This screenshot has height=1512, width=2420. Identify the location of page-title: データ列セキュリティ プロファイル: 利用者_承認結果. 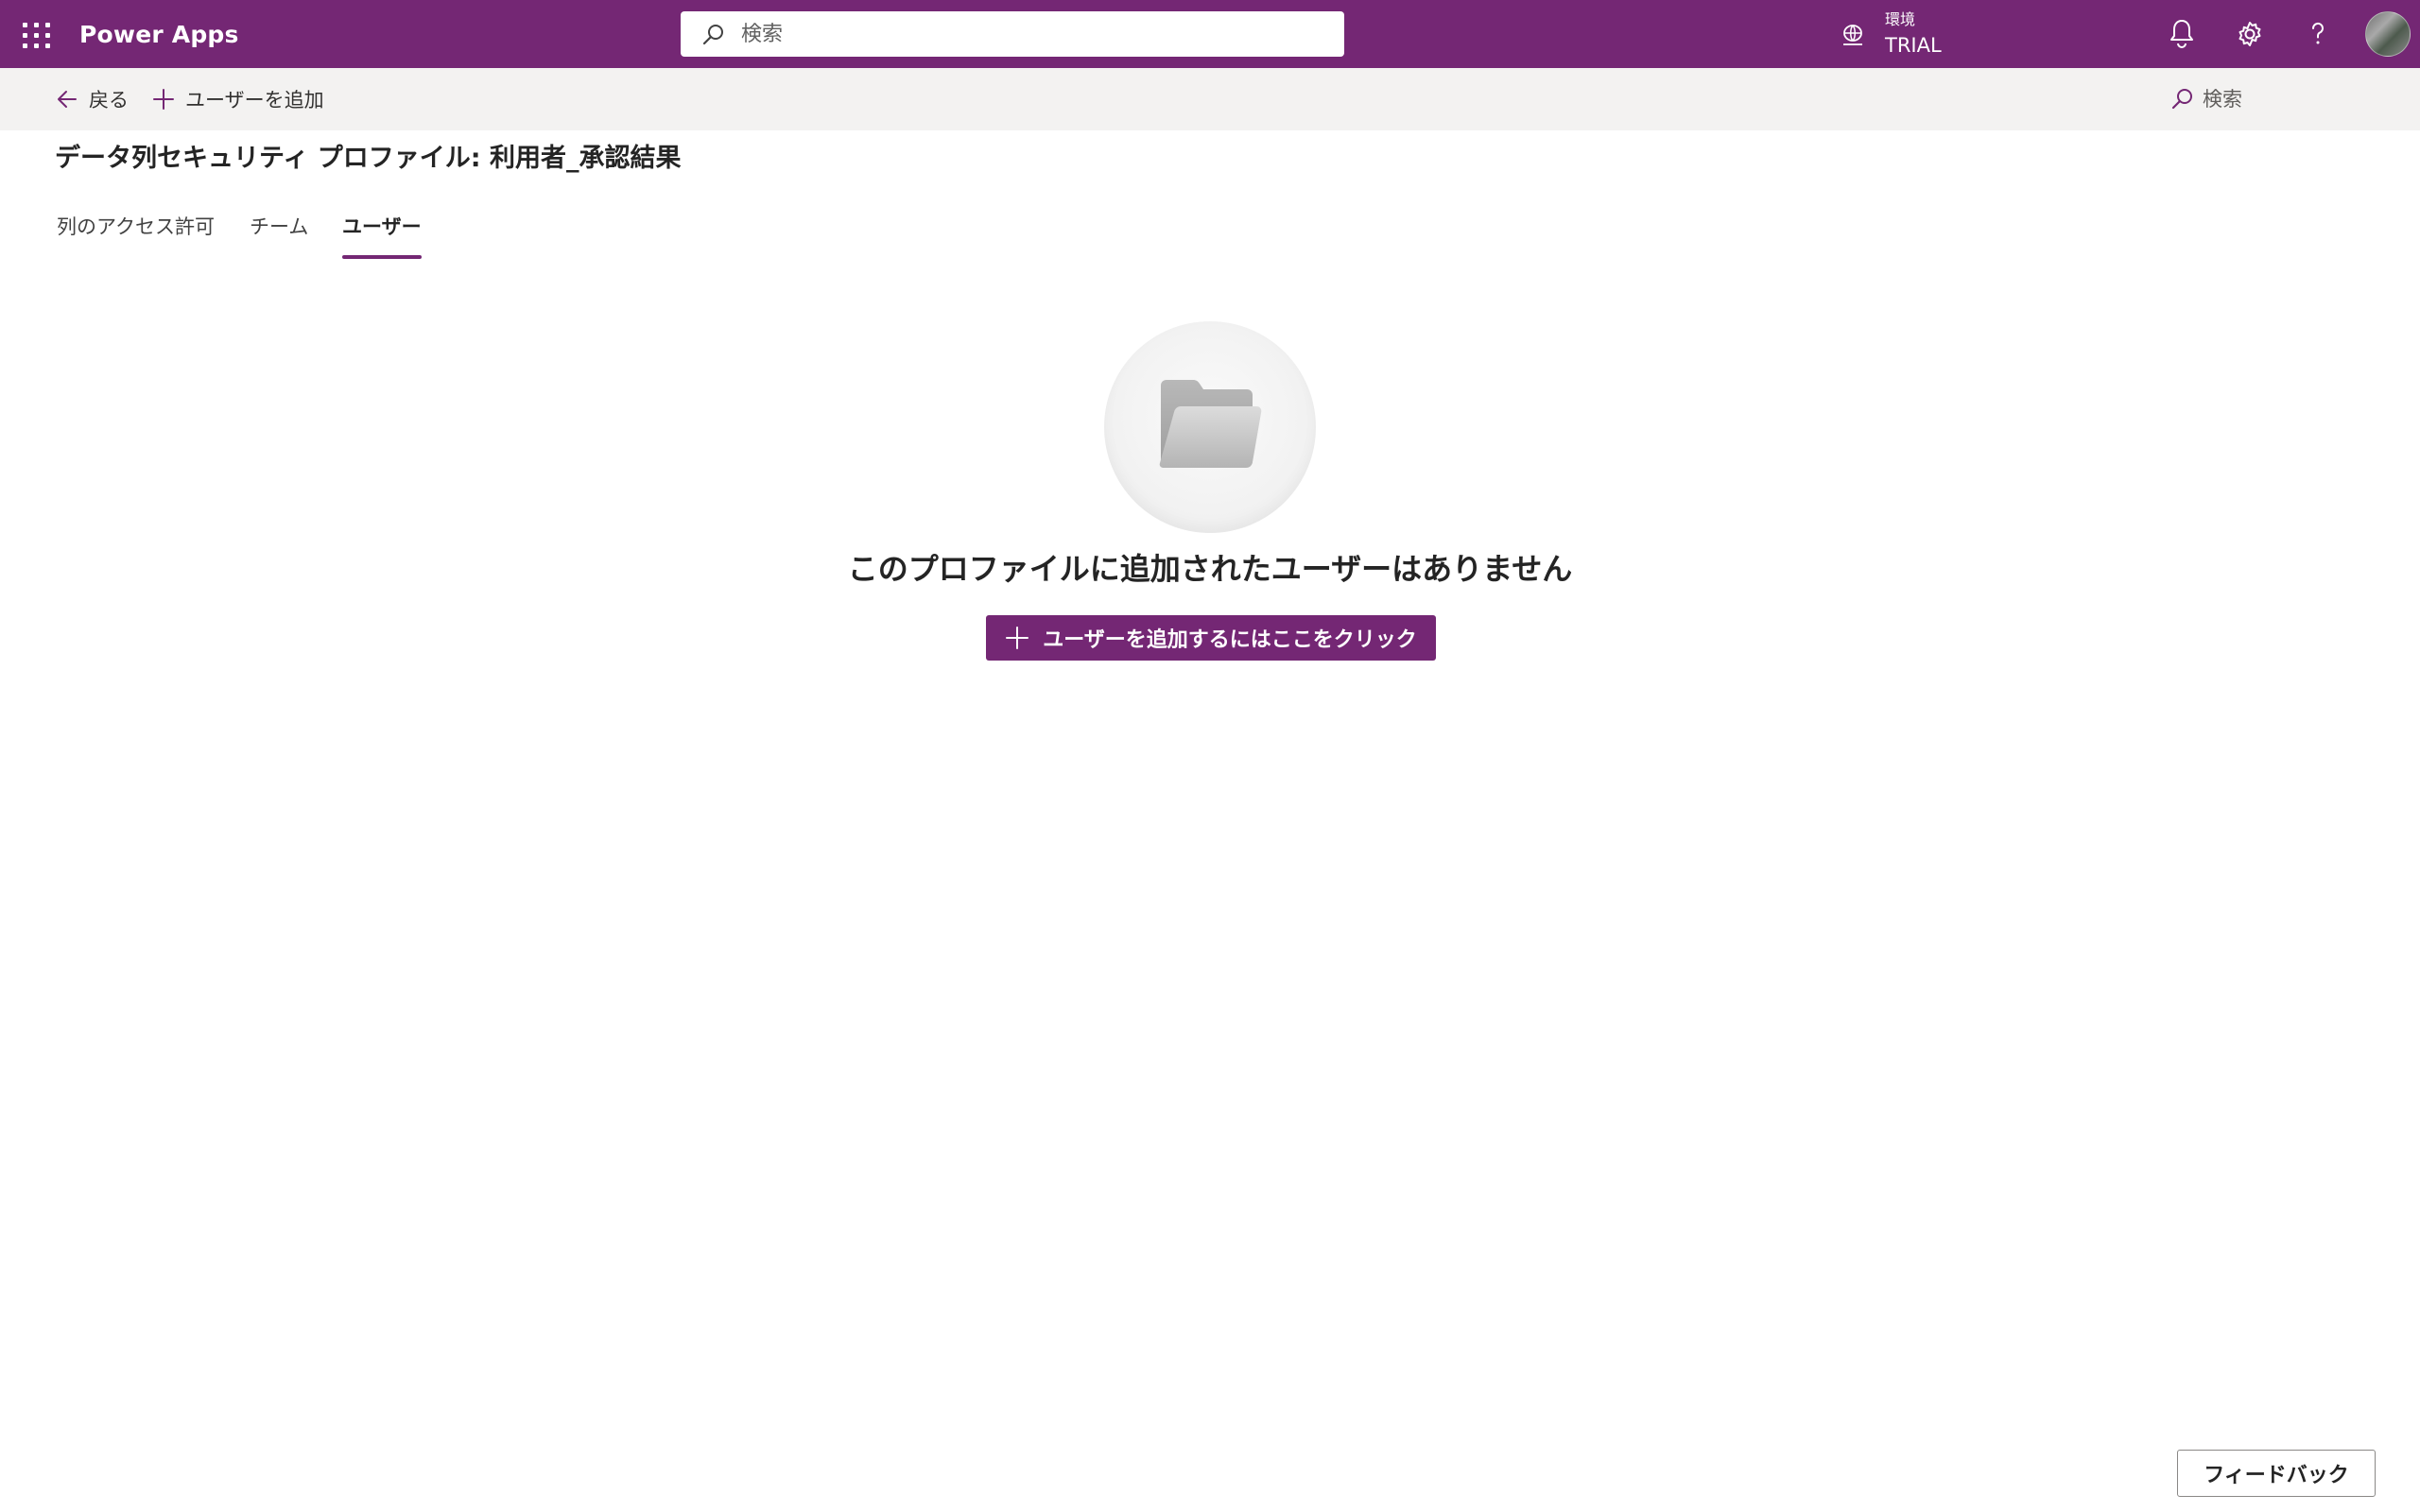
(368, 158).